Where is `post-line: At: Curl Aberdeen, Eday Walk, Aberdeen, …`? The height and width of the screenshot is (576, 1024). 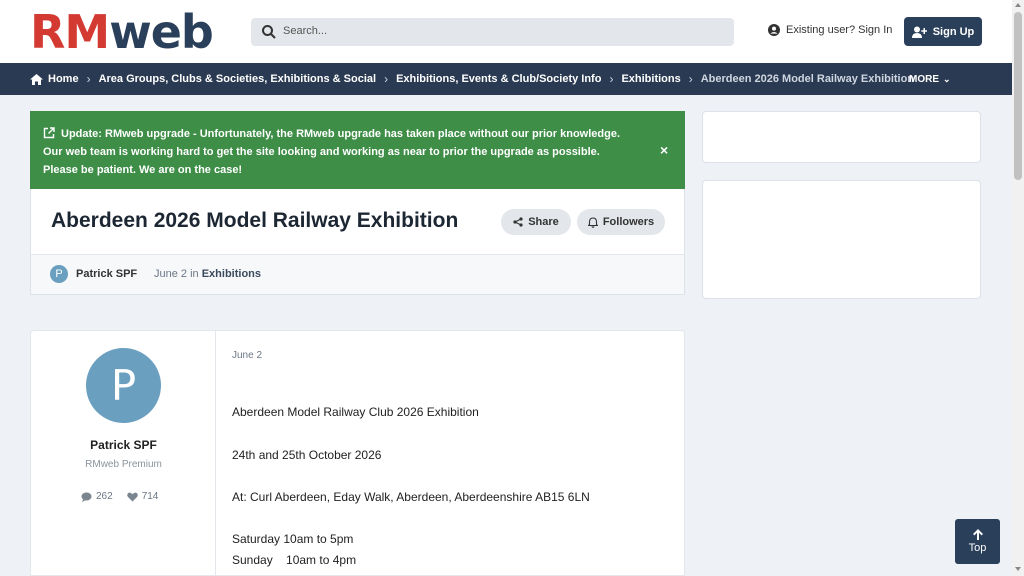
post-line: At: Curl Aberdeen, Eday Walk, Aberdeen, … is located at coordinates (411, 497).